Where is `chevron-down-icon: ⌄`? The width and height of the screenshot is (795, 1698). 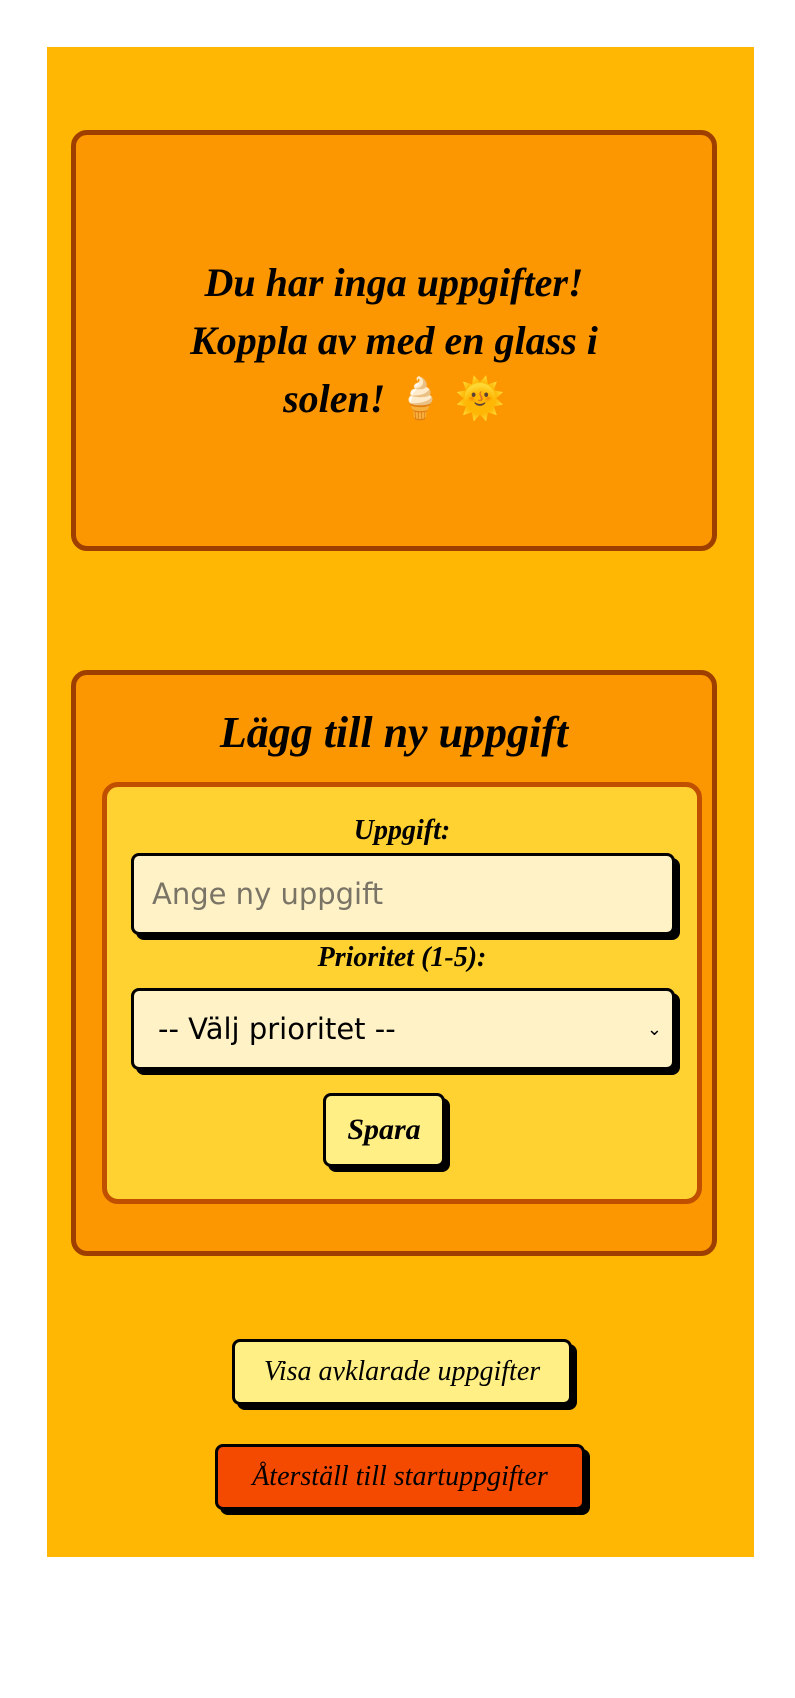
chevron-down-icon: ⌄ is located at coordinates (654, 1029).